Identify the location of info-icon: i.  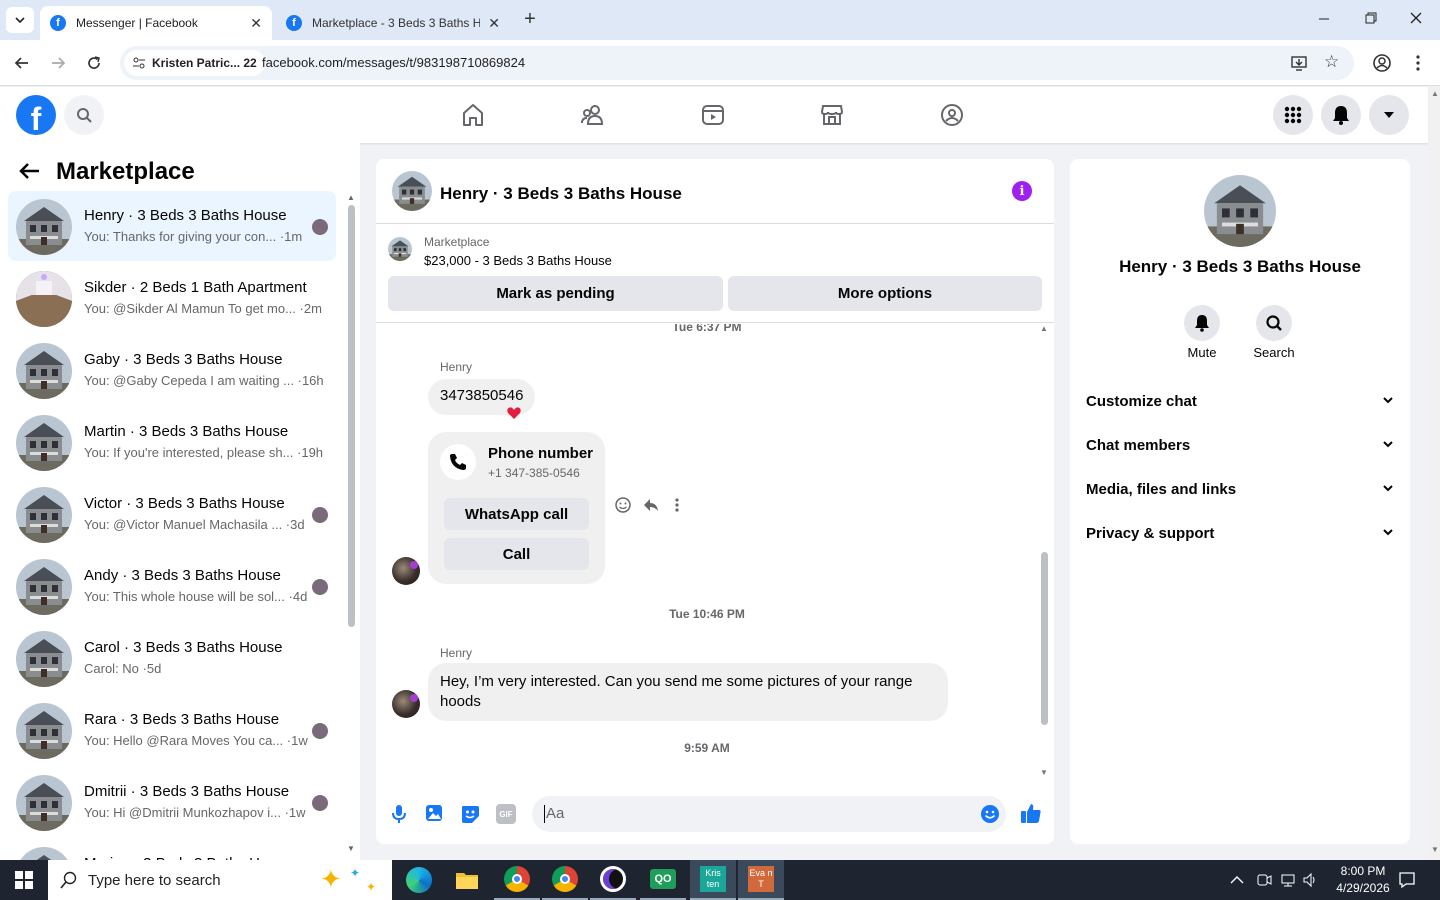
(1022, 191).